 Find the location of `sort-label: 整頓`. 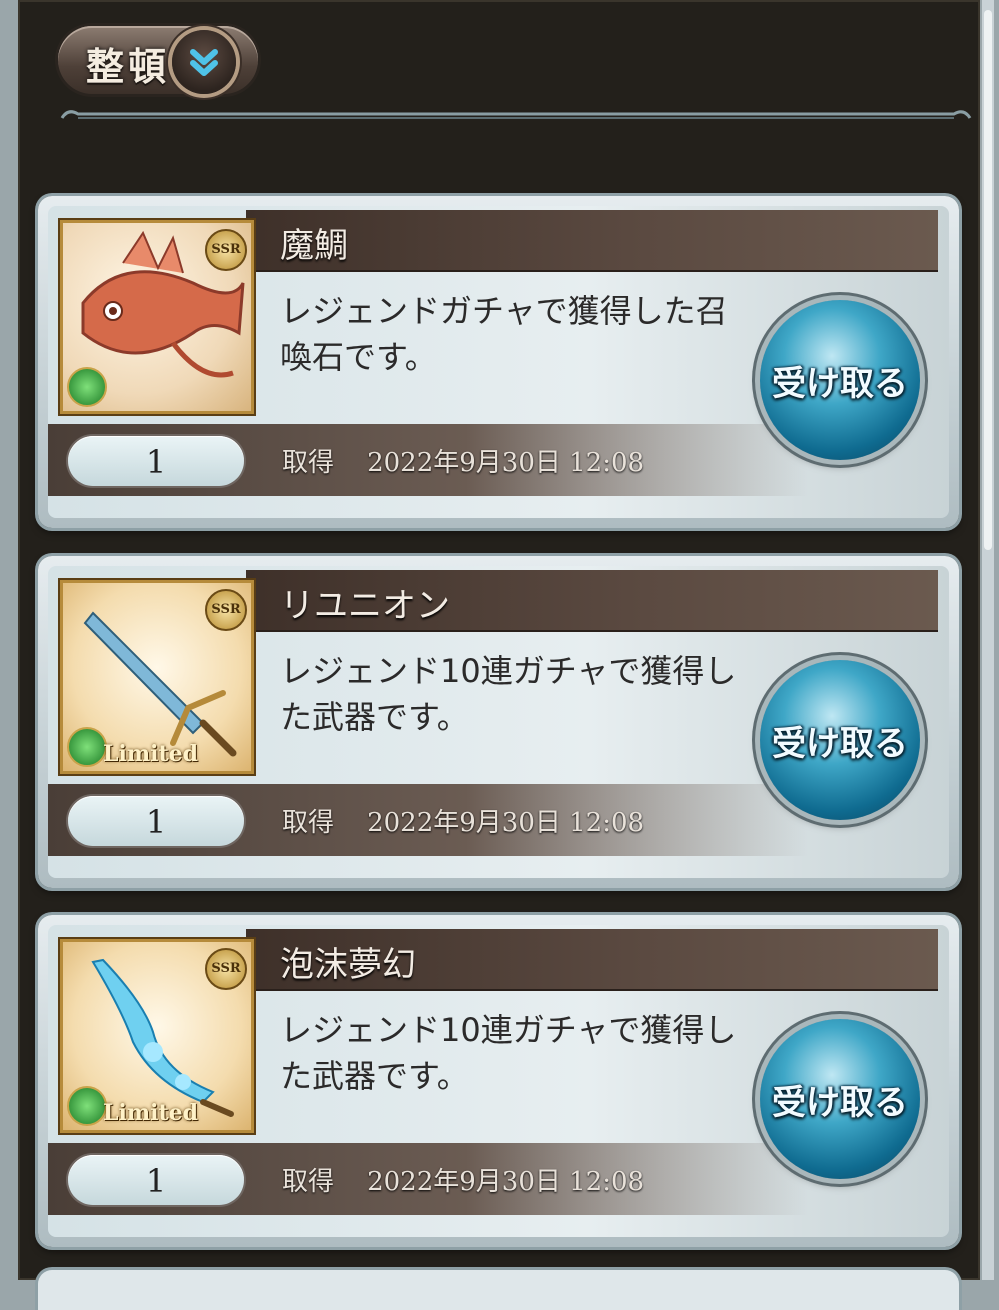

sort-label: 整頓 is located at coordinates (128, 66).